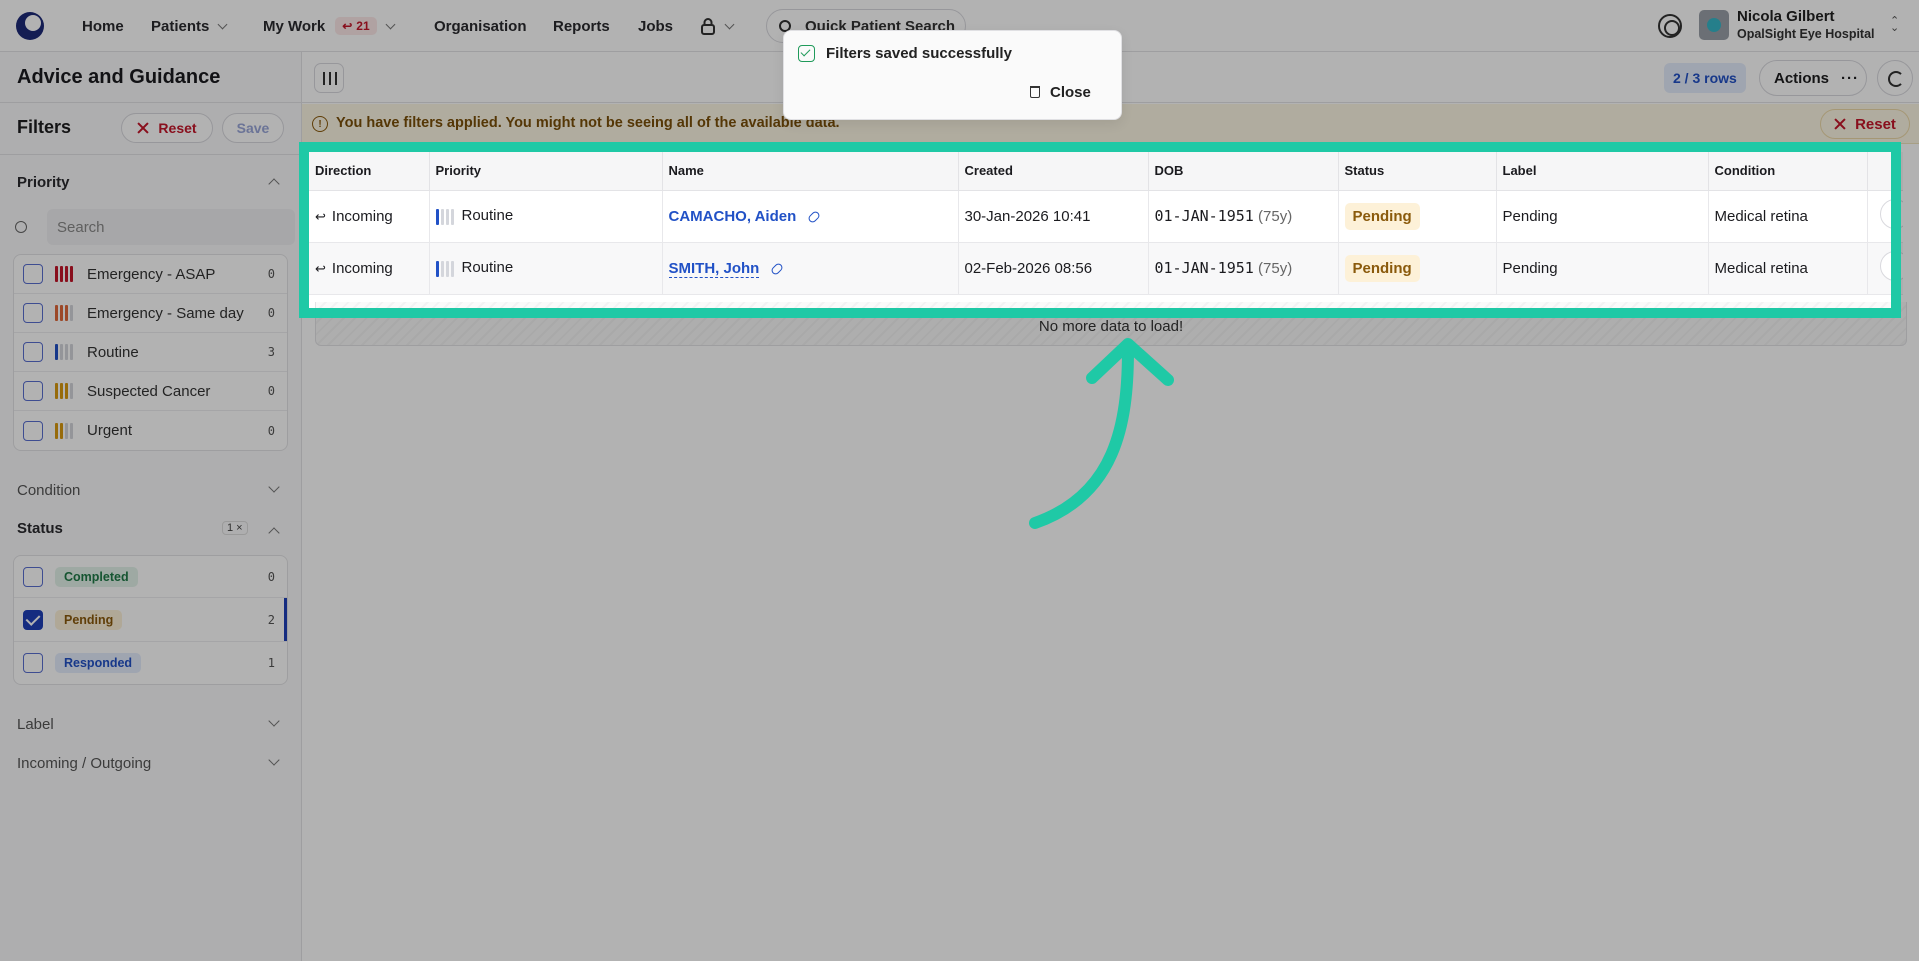  I want to click on column-header-dob: DOB, so click(1243, 171).